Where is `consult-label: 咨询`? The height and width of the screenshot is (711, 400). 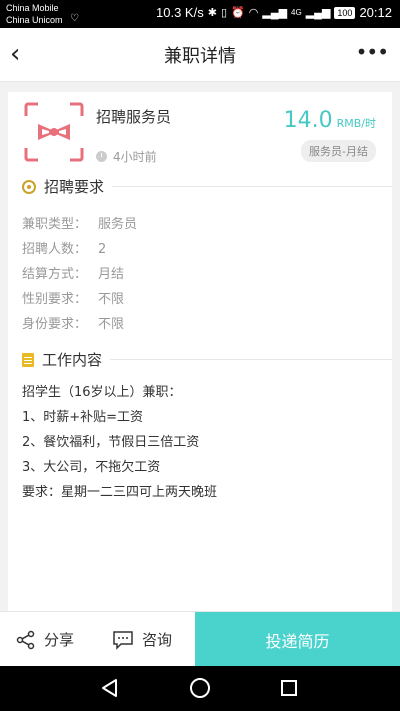
consult-label: 咨询 is located at coordinates (157, 640).